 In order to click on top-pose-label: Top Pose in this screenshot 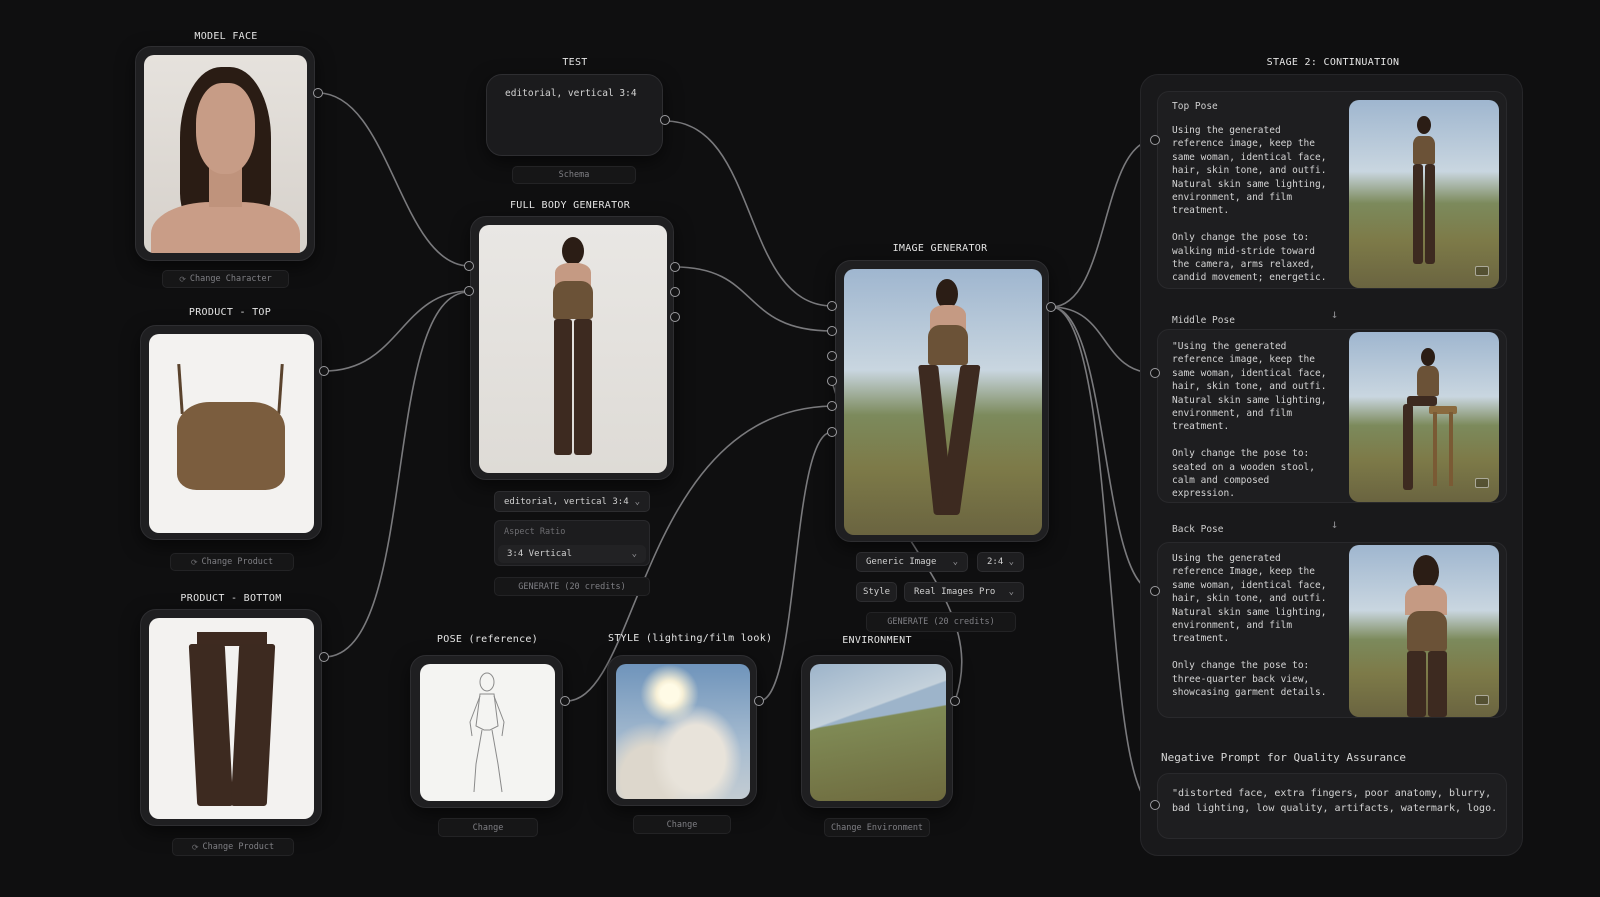, I will do `click(1195, 106)`.